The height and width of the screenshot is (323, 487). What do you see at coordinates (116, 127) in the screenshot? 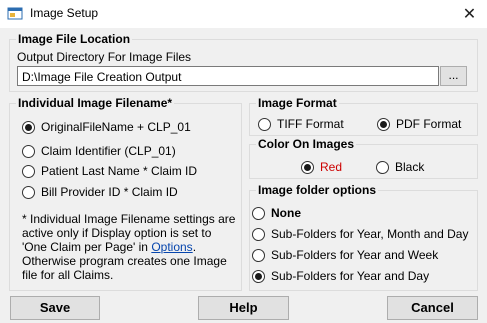
I see `filename-option-label: OriginalFileName + CLP_01` at bounding box center [116, 127].